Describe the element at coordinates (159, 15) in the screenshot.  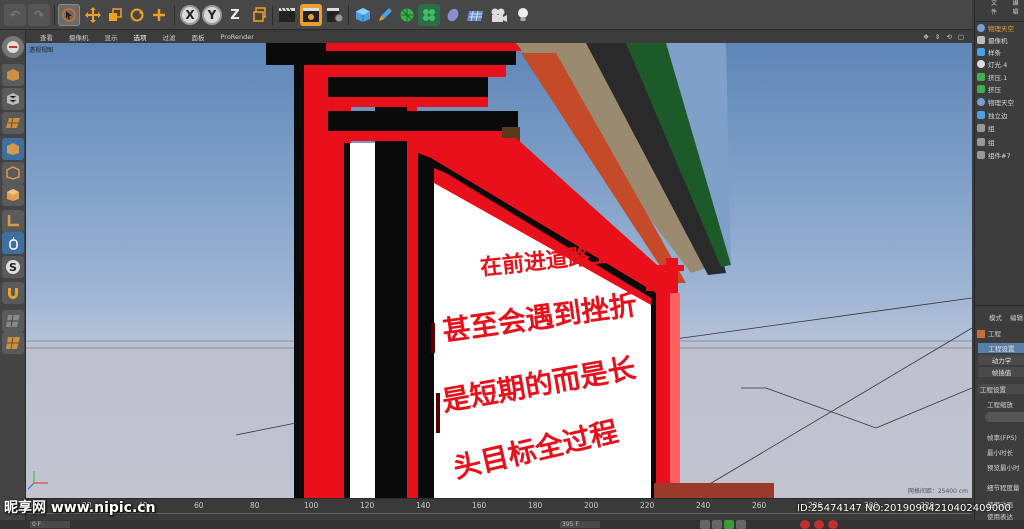
I see `add-icon` at that location.